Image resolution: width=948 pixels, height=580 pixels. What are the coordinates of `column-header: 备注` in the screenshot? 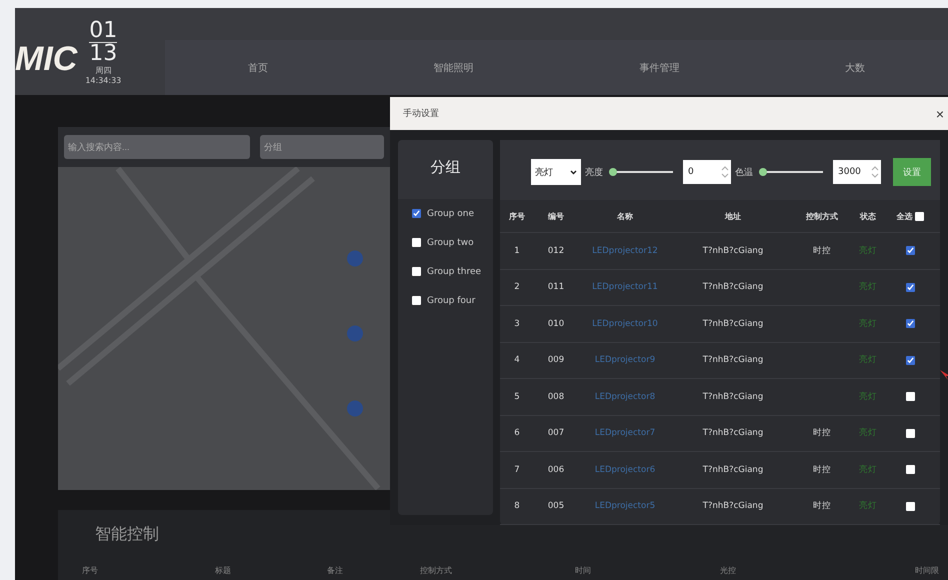 It's located at (335, 570).